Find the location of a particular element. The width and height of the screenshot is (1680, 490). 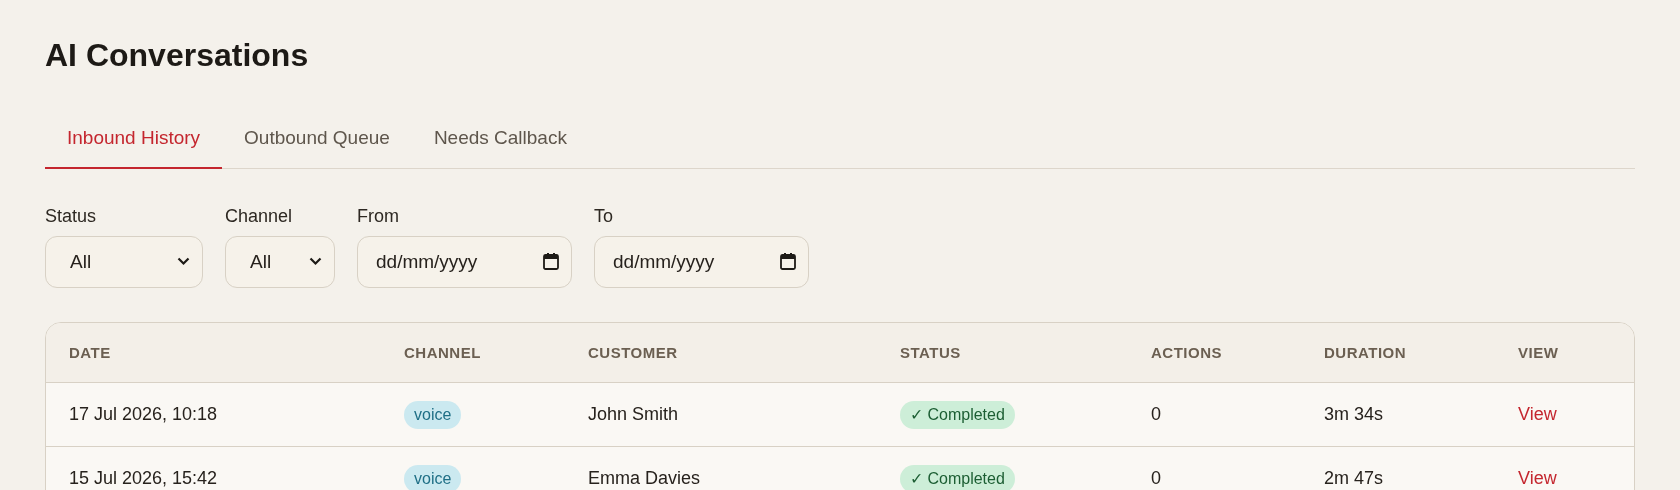

tab: Outbound Queue is located at coordinates (317, 140).